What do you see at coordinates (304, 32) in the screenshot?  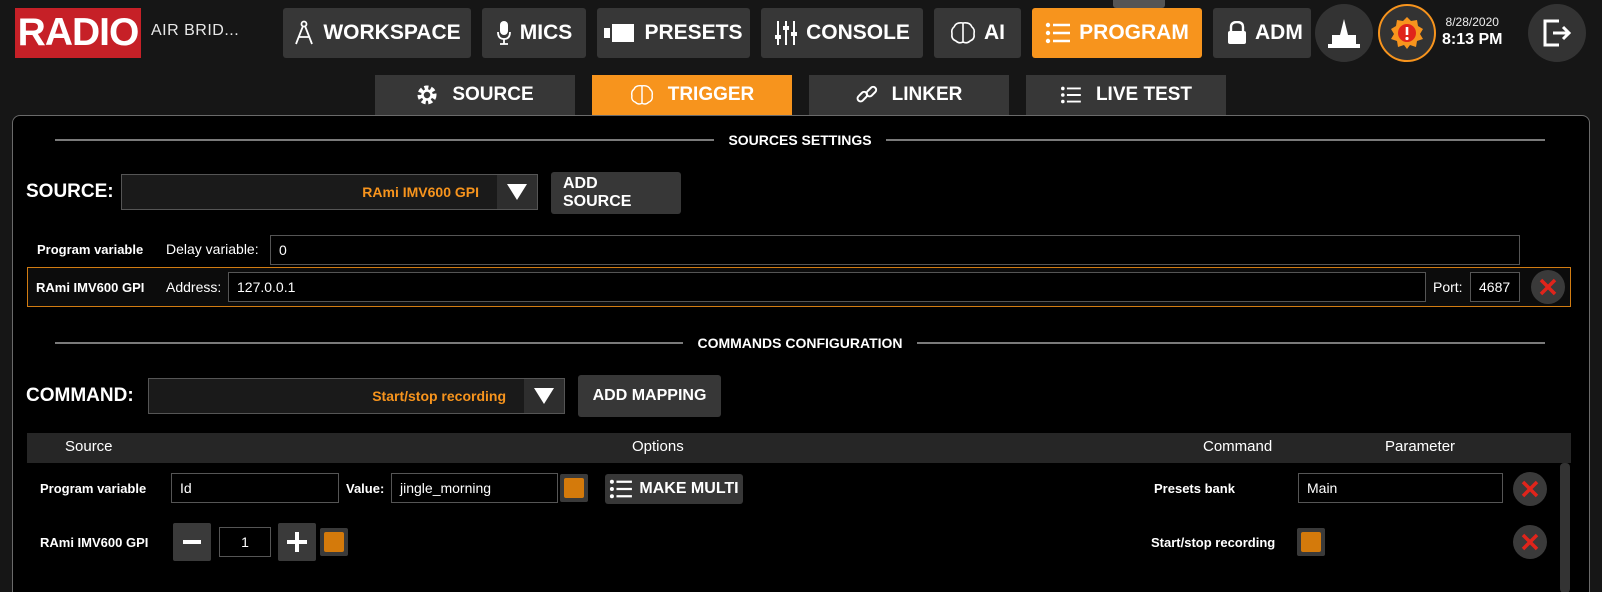 I see `compass-icon` at bounding box center [304, 32].